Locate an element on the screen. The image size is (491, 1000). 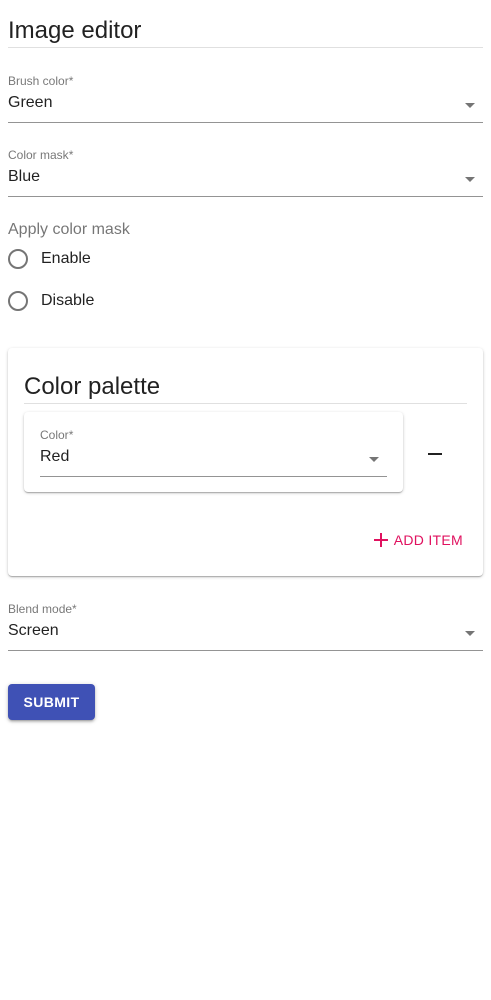
radio-disable: Disable is located at coordinates (51, 301).